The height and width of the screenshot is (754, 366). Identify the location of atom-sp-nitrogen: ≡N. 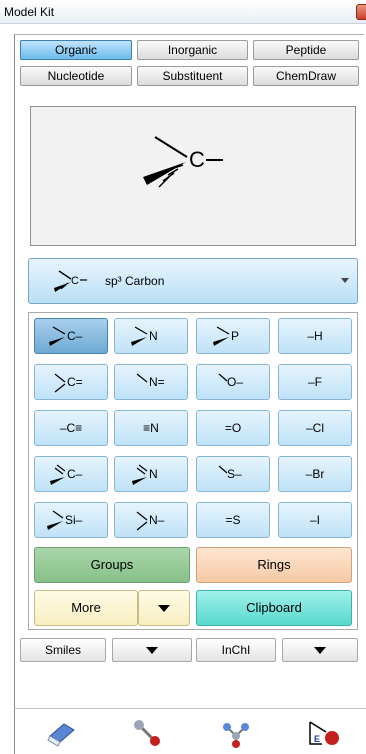
(151, 428).